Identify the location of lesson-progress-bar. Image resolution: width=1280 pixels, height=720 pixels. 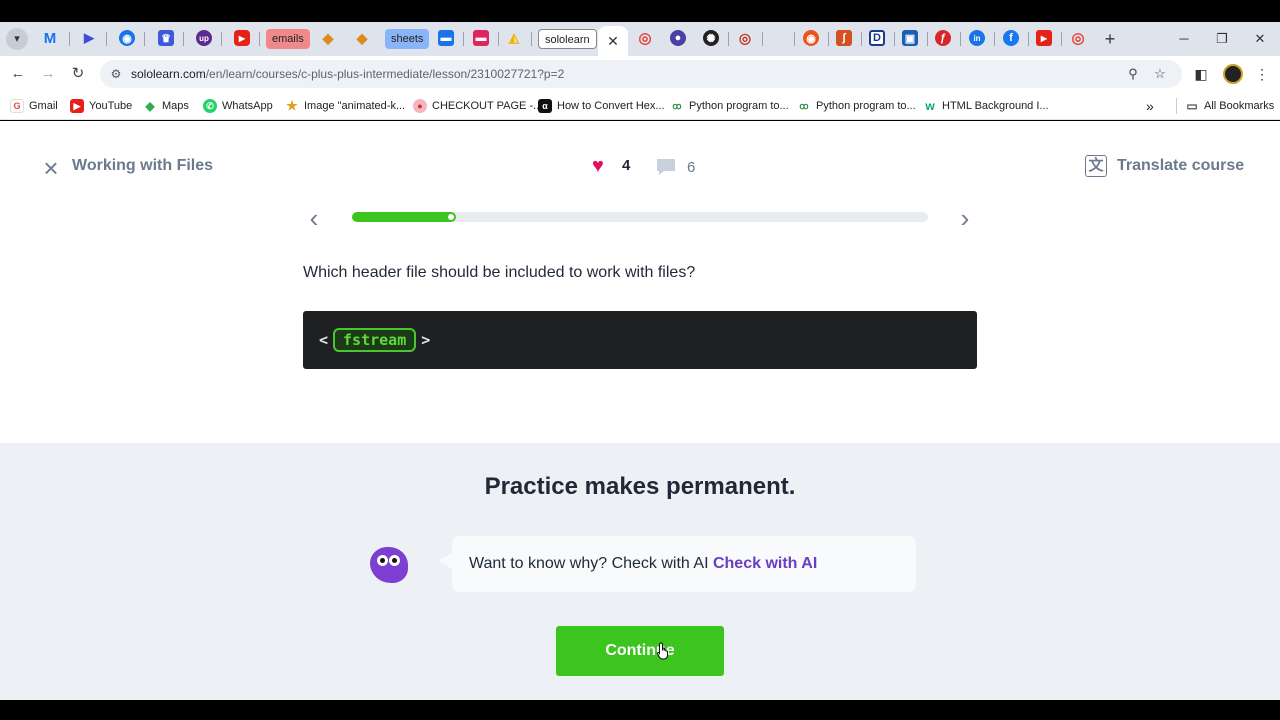
(640, 217).